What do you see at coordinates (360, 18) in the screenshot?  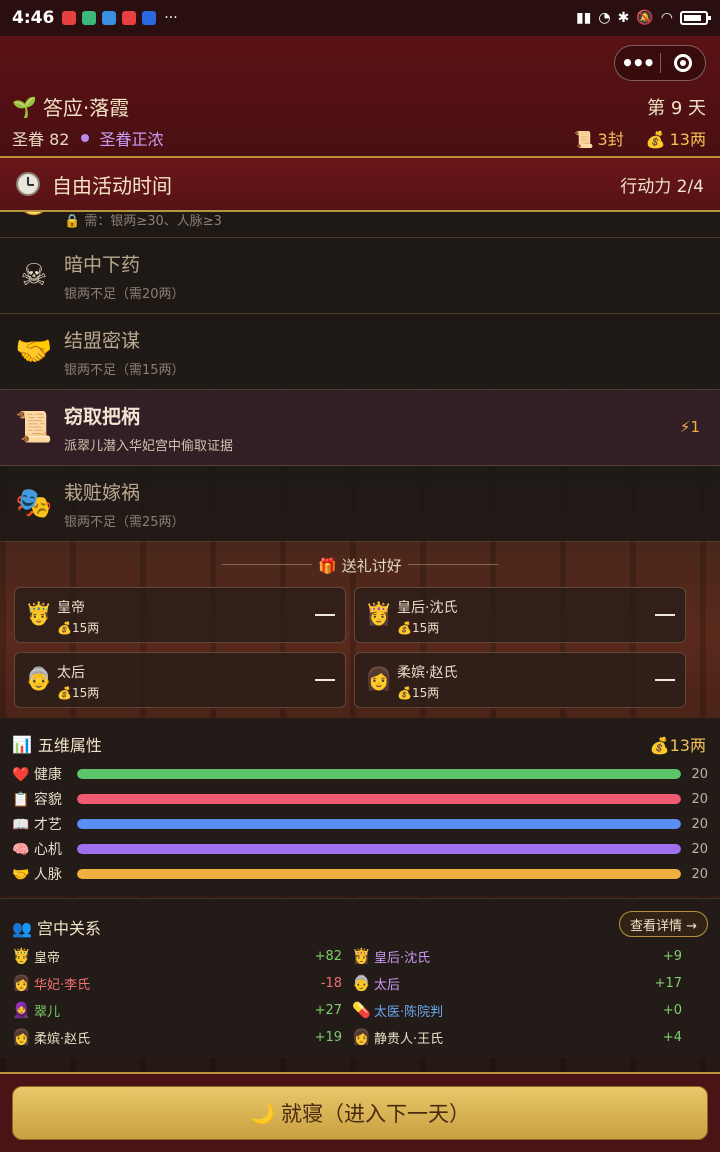 I see `status-bar: 4:46 ··· ▮▮ ◔ ✱ 🔕 ◠` at bounding box center [360, 18].